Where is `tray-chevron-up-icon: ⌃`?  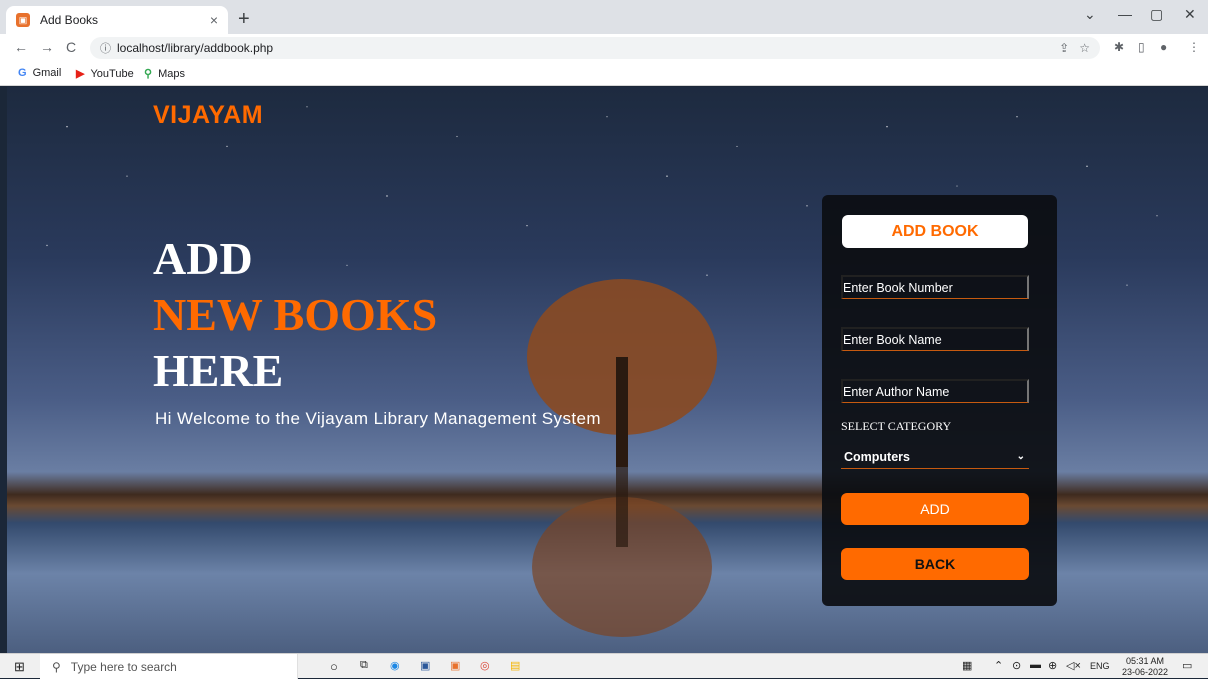 tray-chevron-up-icon: ⌃ is located at coordinates (998, 665).